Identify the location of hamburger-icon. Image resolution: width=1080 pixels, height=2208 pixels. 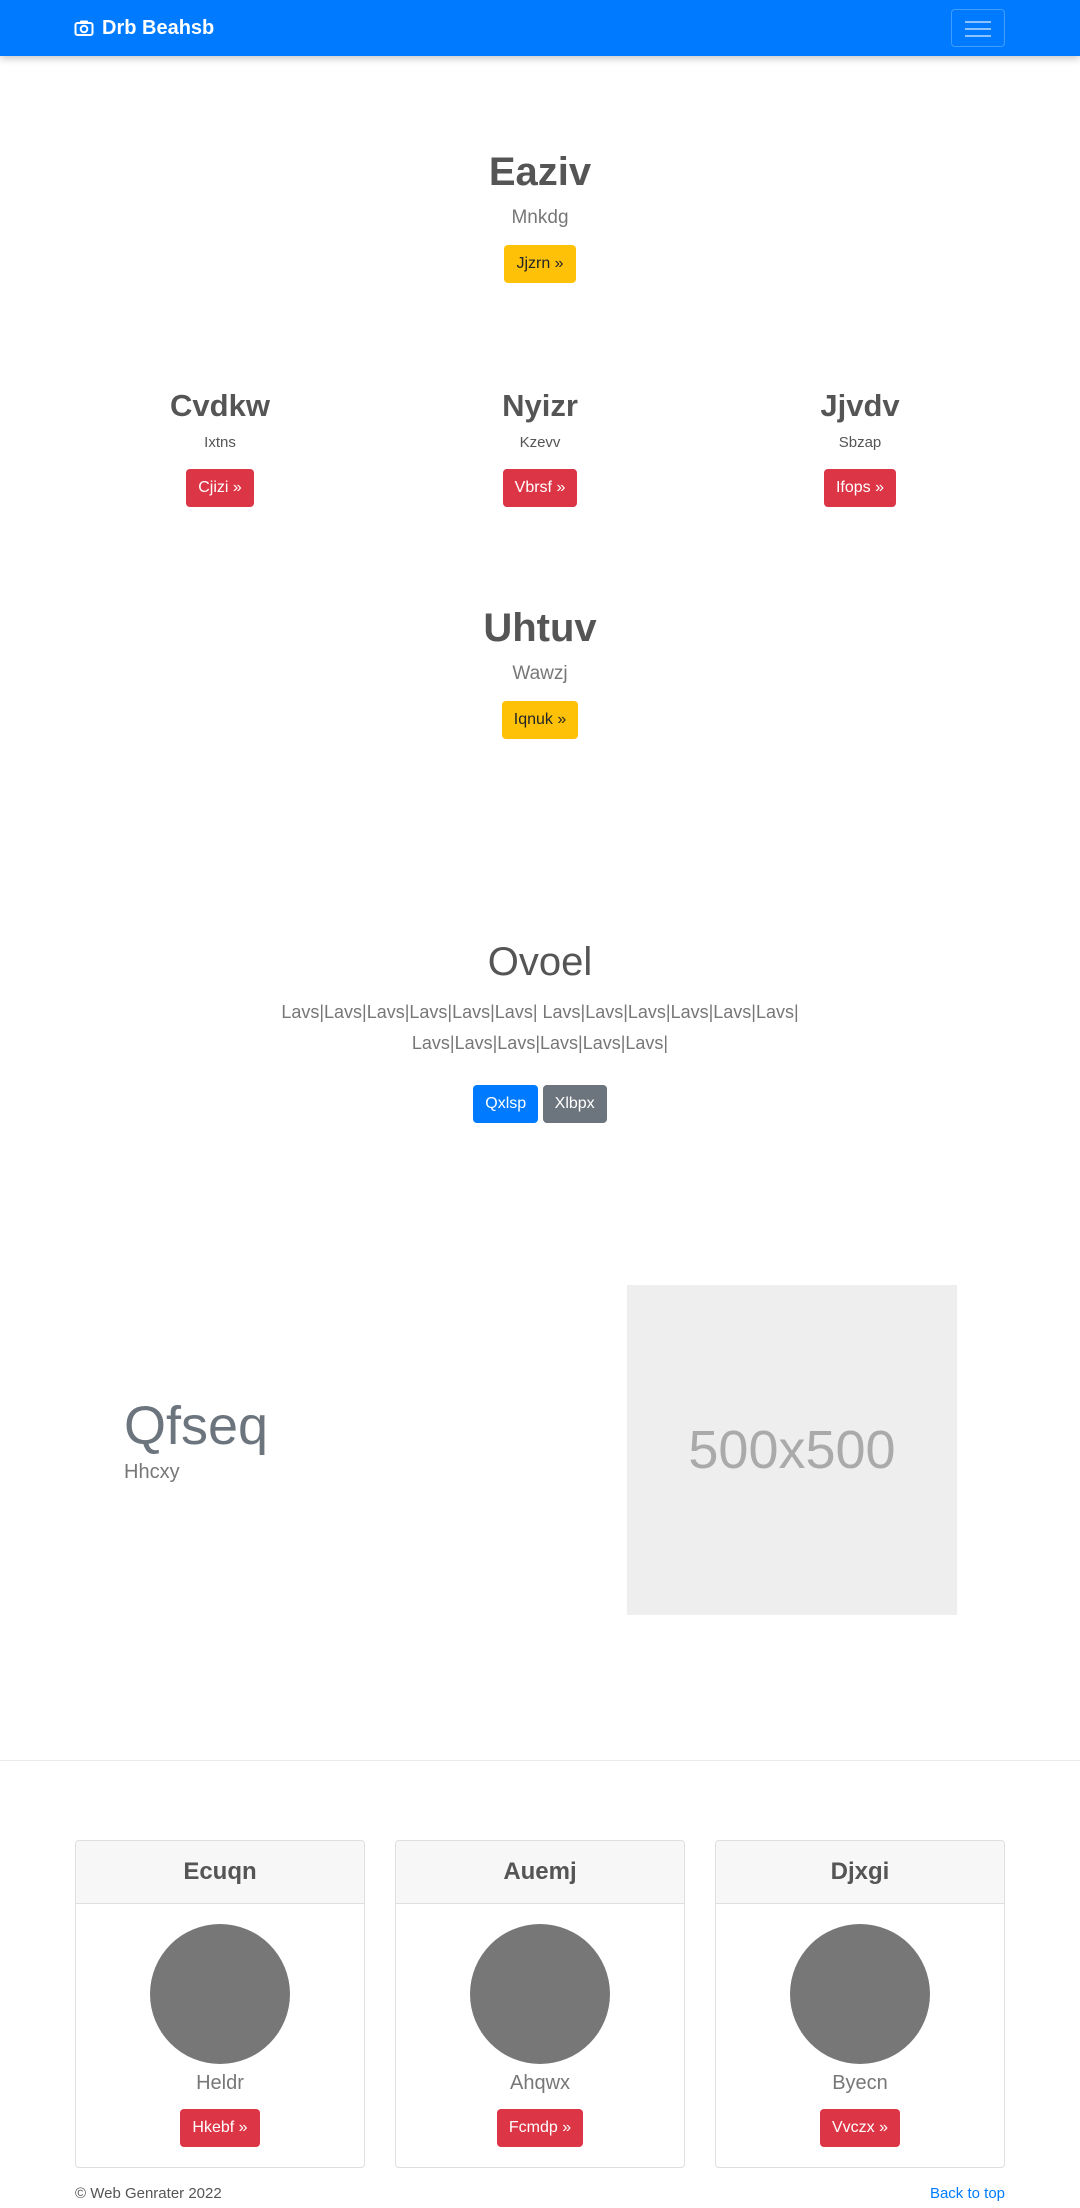
(978, 22).